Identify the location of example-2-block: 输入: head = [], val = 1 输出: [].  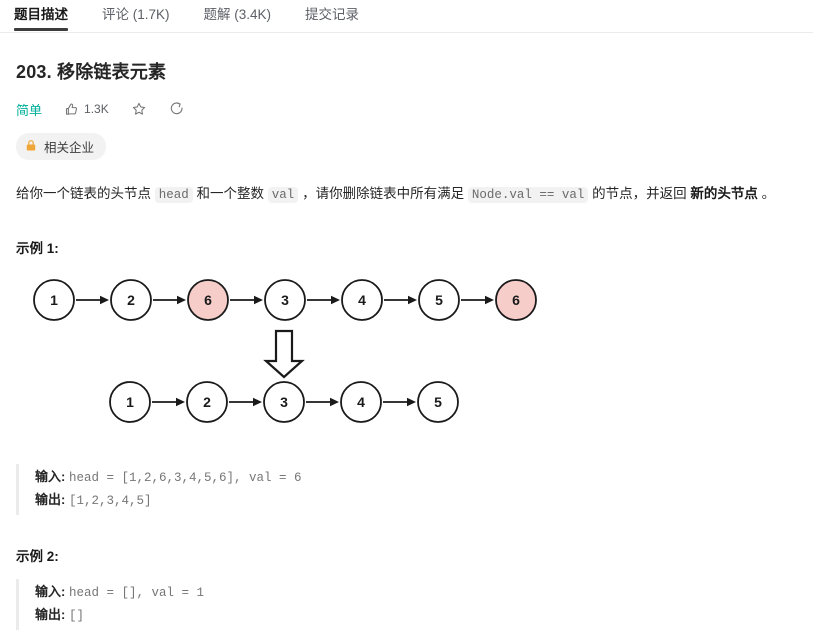
(406, 604).